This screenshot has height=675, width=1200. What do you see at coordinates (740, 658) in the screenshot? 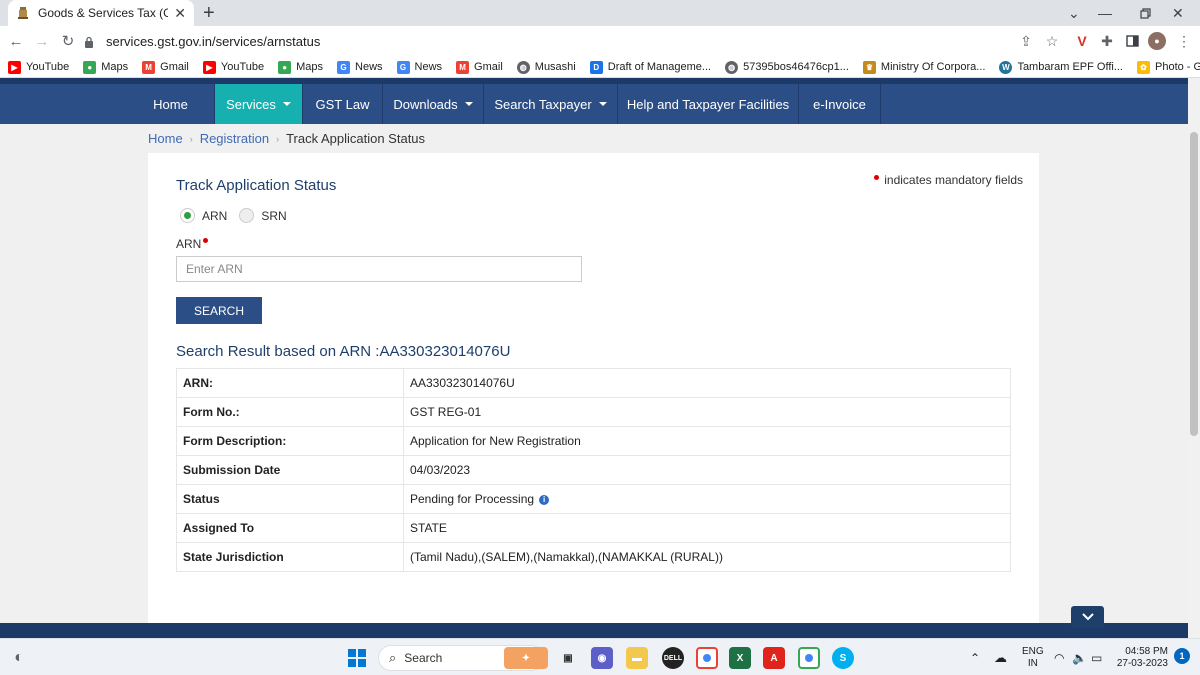
I see `excel-icon: X` at bounding box center [740, 658].